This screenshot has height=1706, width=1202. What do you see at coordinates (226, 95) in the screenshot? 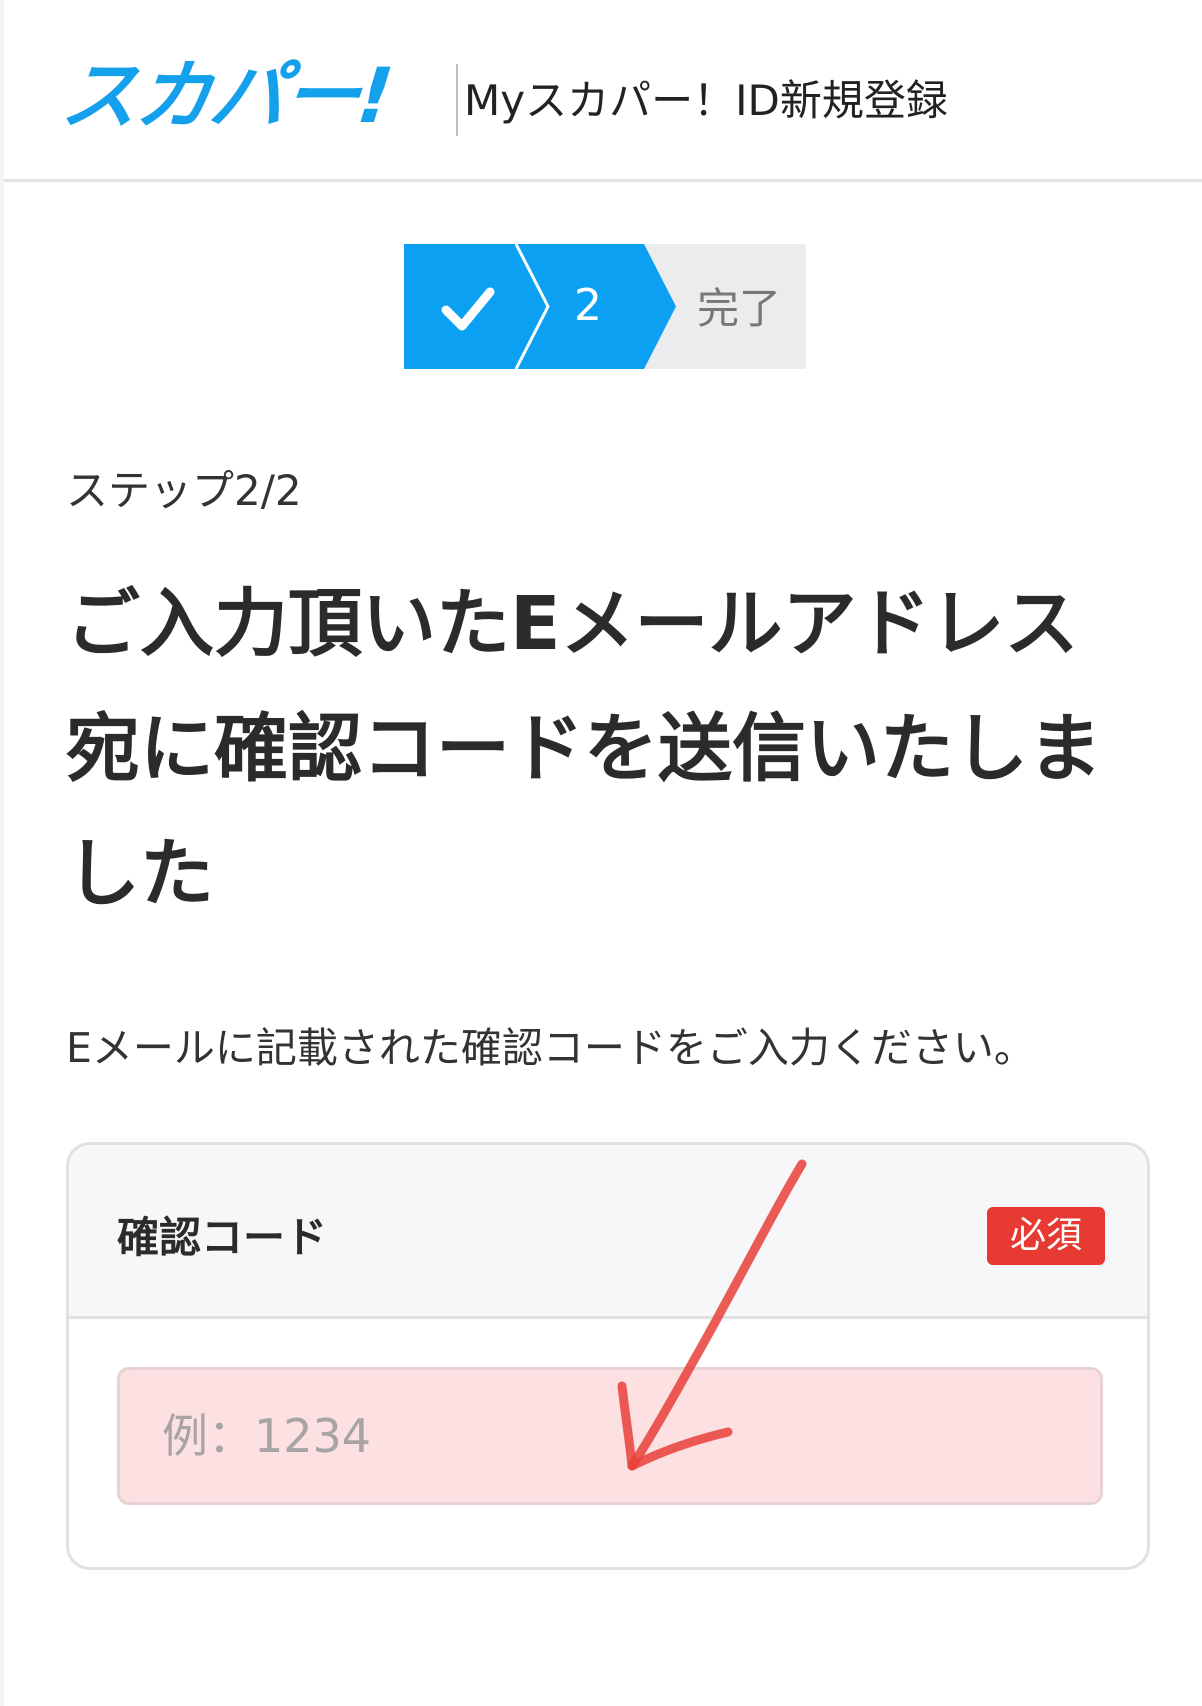
I see `skyperfectv-logo: スカパー!` at bounding box center [226, 95].